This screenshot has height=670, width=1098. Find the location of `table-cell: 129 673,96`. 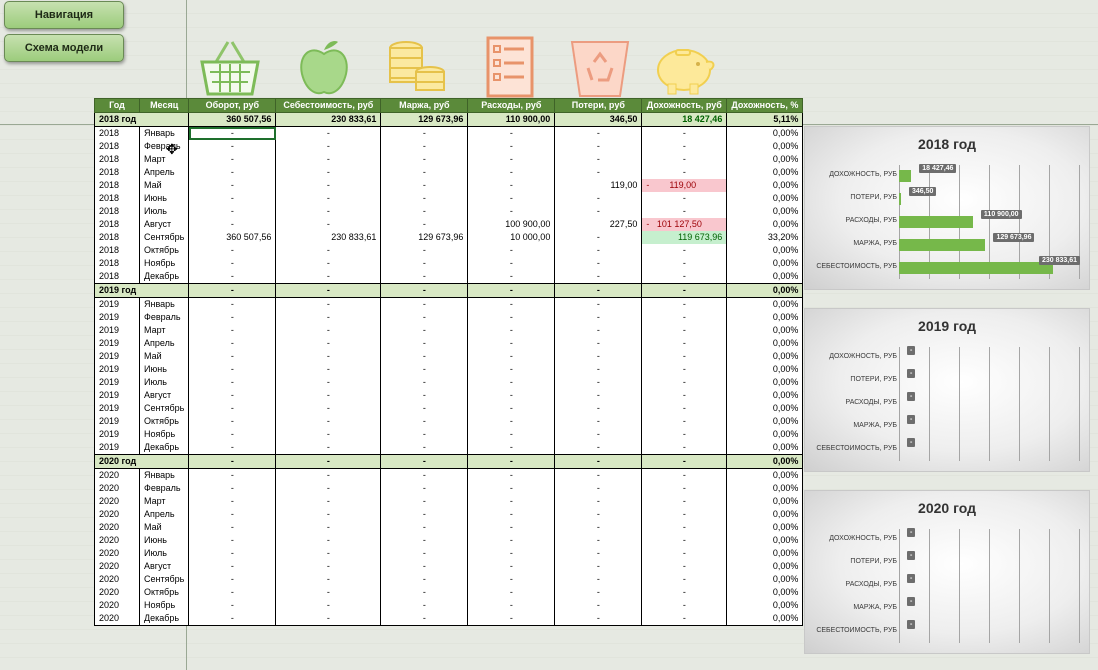

table-cell: 129 673,96 is located at coordinates (424, 237).